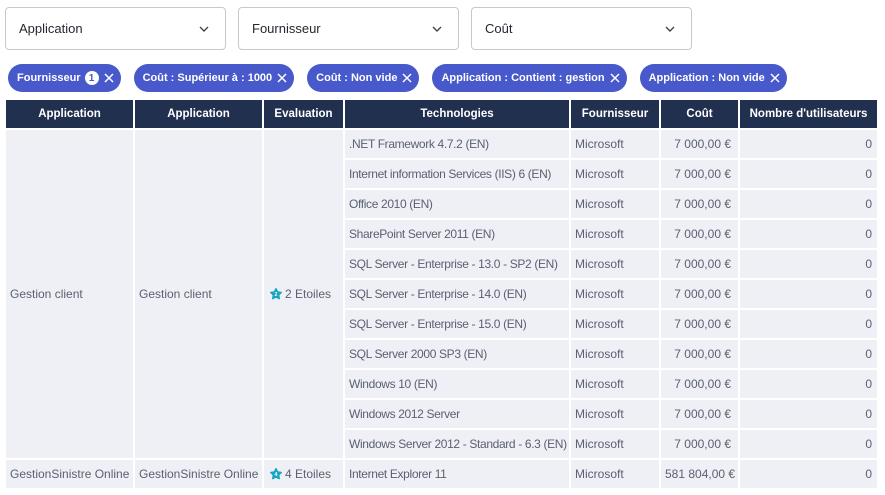 The image size is (885, 495). Describe the element at coordinates (276, 475) in the screenshot. I see `svg-text: 4` at that location.